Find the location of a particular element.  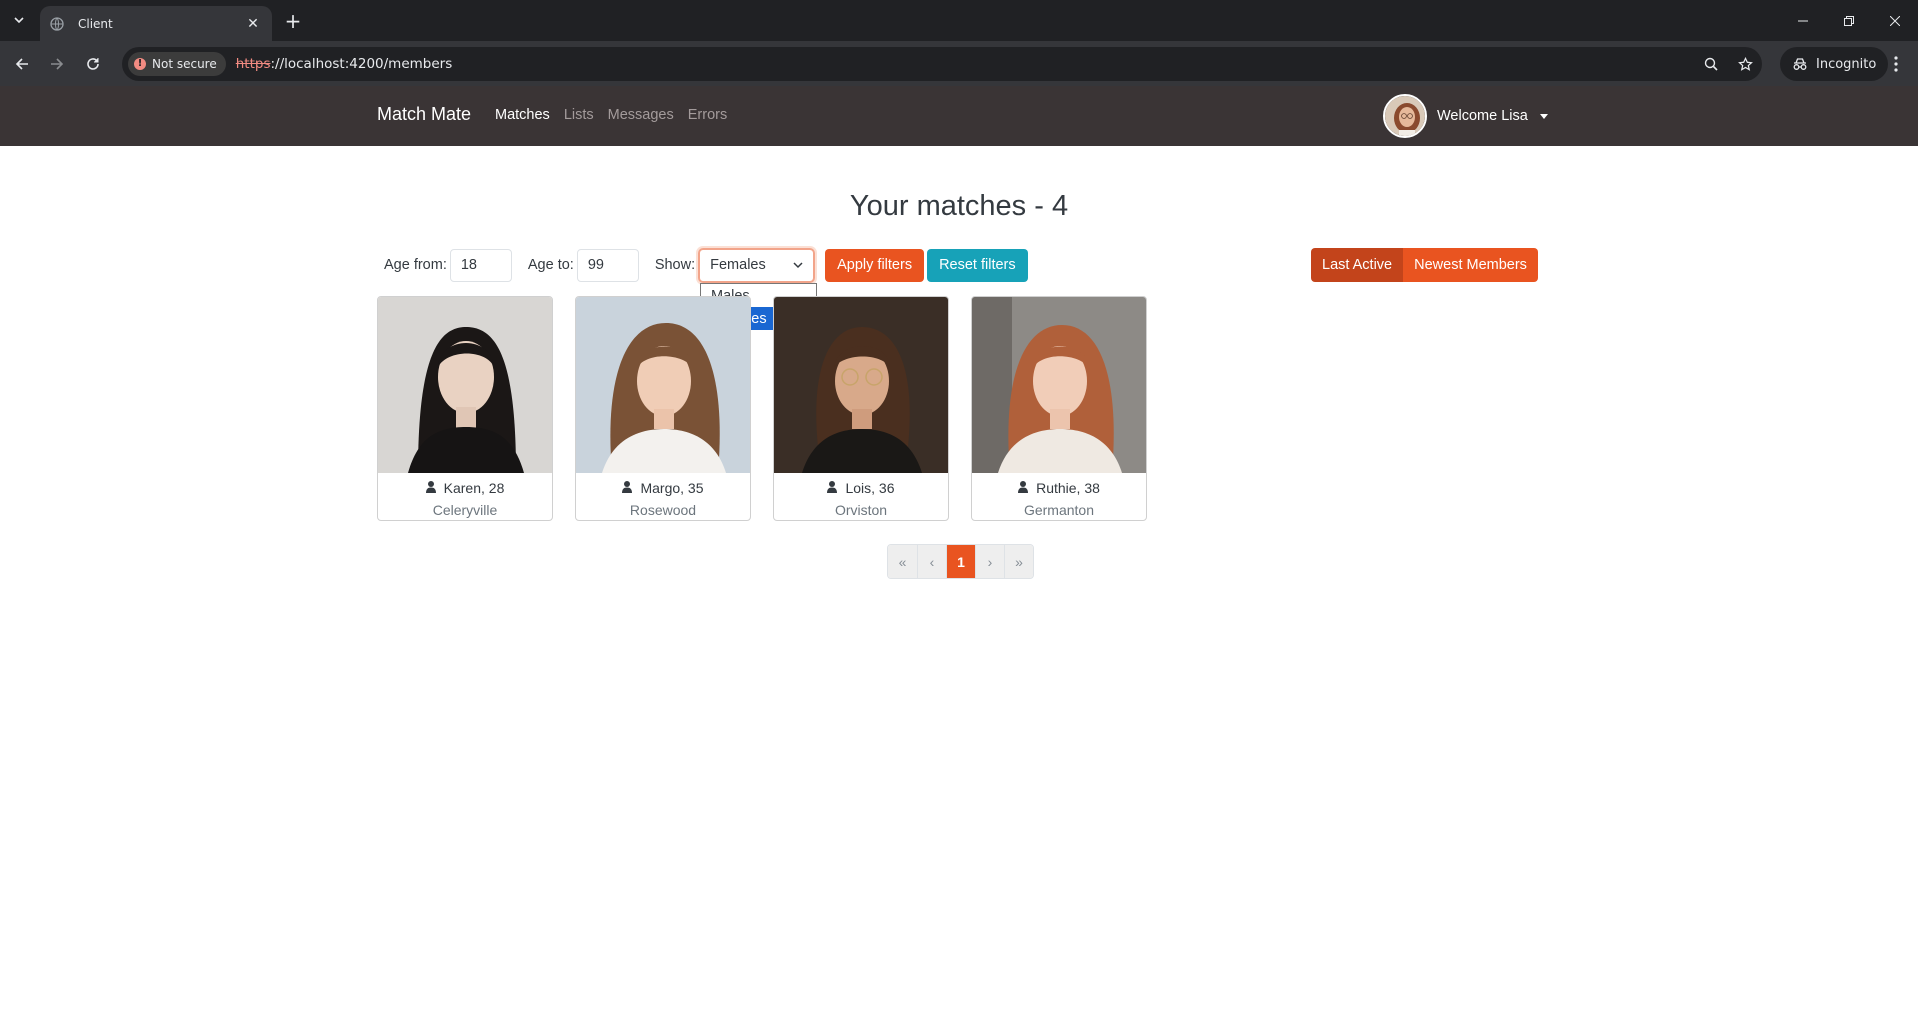

member-card: Ruthie, 38 Germanton is located at coordinates (1059, 408).